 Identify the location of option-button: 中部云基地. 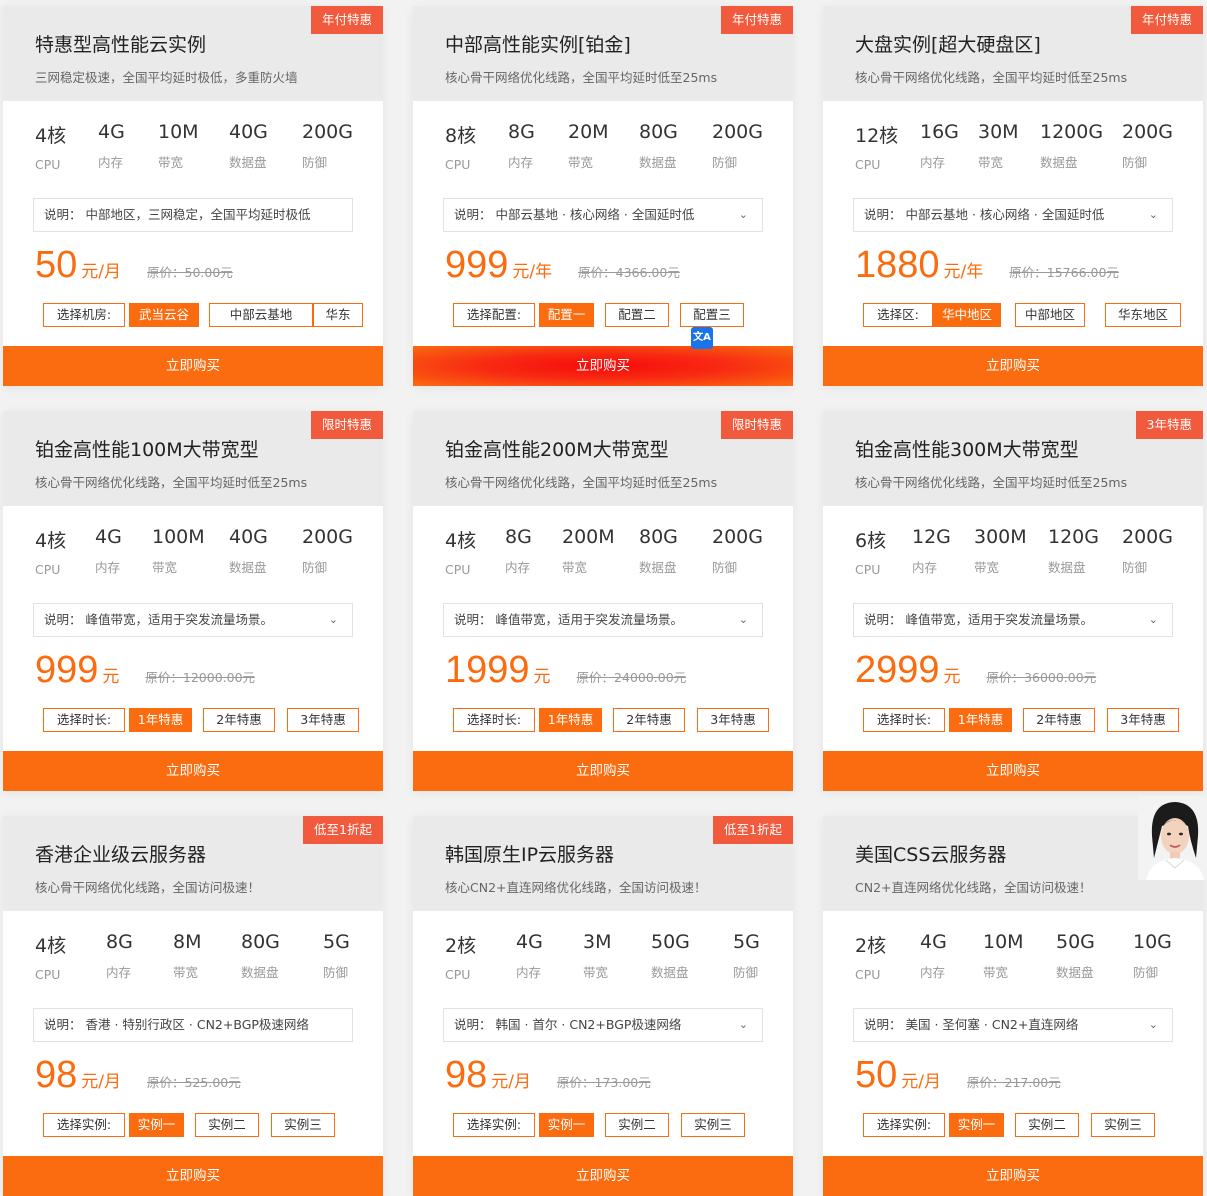
(261, 315).